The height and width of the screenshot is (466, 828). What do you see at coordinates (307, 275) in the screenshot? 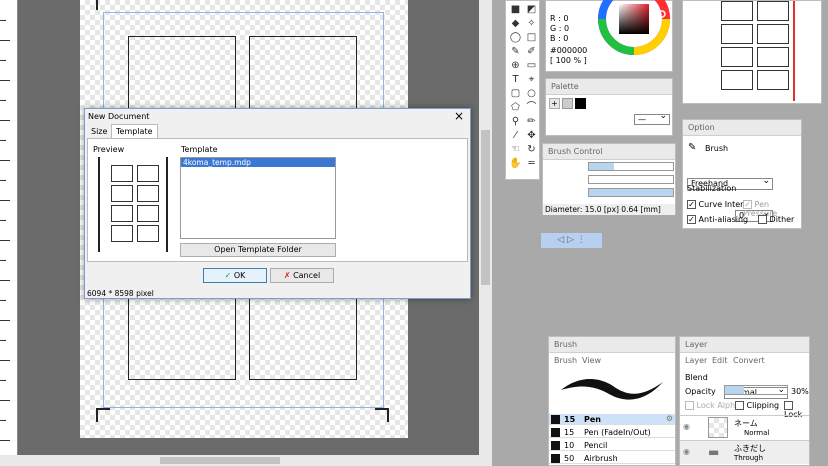
I see `cancel-label: Cancel` at bounding box center [307, 275].